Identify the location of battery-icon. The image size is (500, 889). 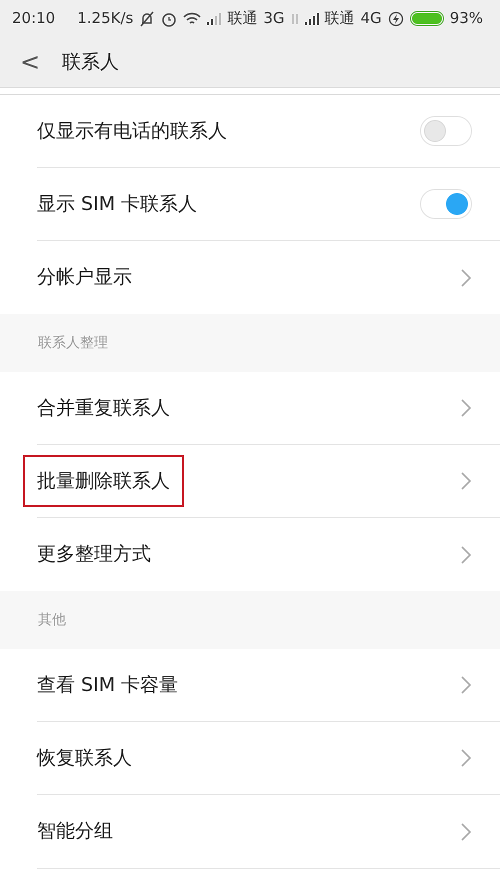
(427, 18).